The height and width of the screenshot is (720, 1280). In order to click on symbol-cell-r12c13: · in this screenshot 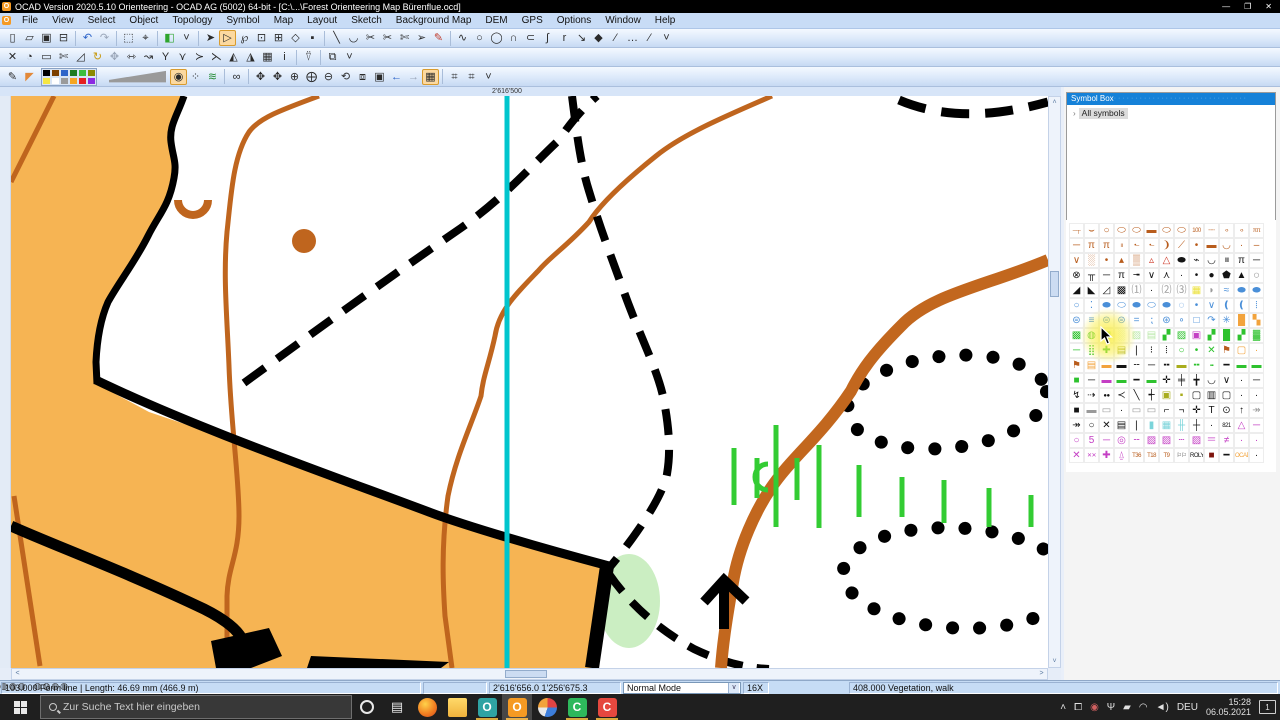, I will do `click(1256, 395)`.